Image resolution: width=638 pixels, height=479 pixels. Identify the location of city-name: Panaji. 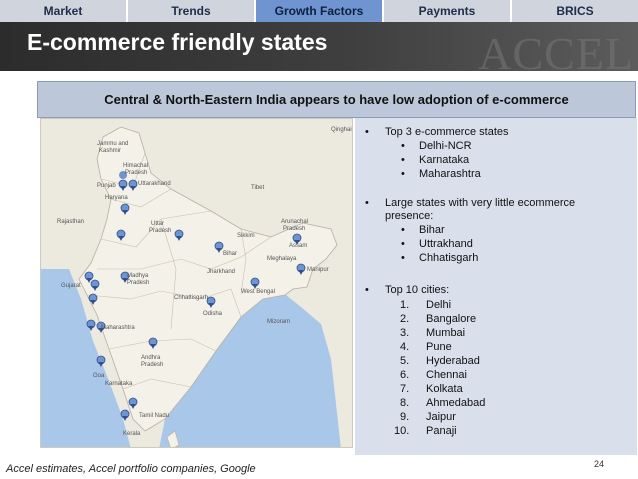
(441, 431).